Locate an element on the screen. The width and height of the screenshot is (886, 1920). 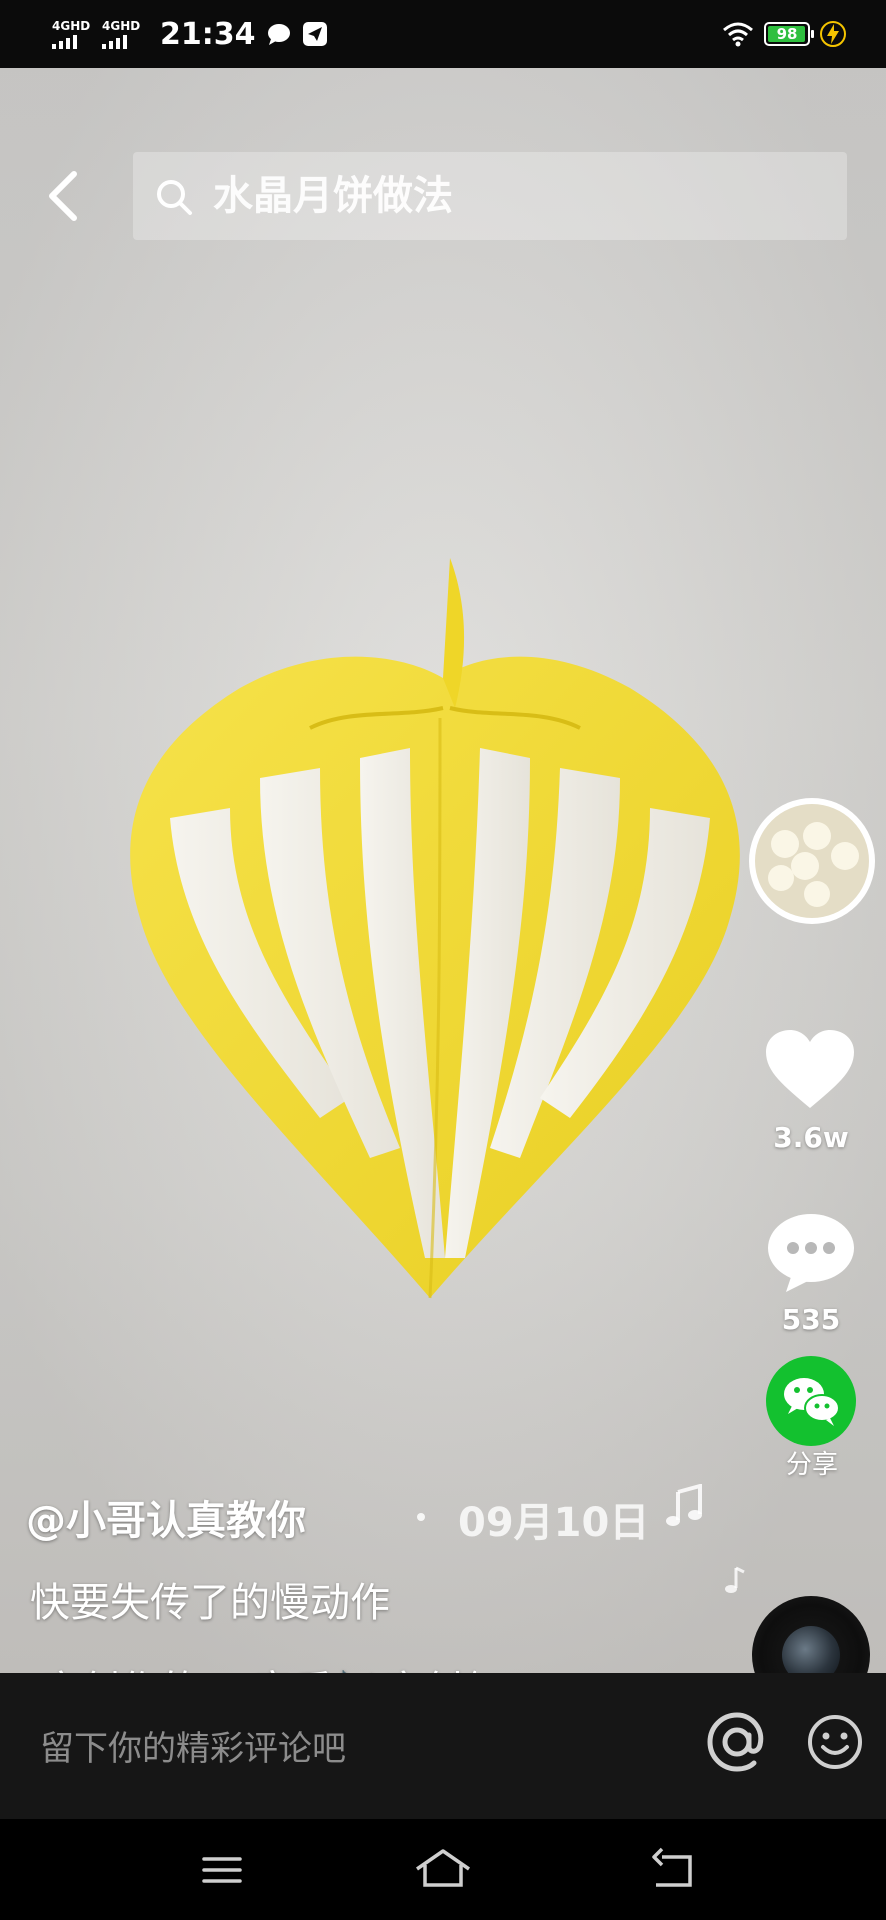
heart-like-icon is located at coordinates (810, 1070).